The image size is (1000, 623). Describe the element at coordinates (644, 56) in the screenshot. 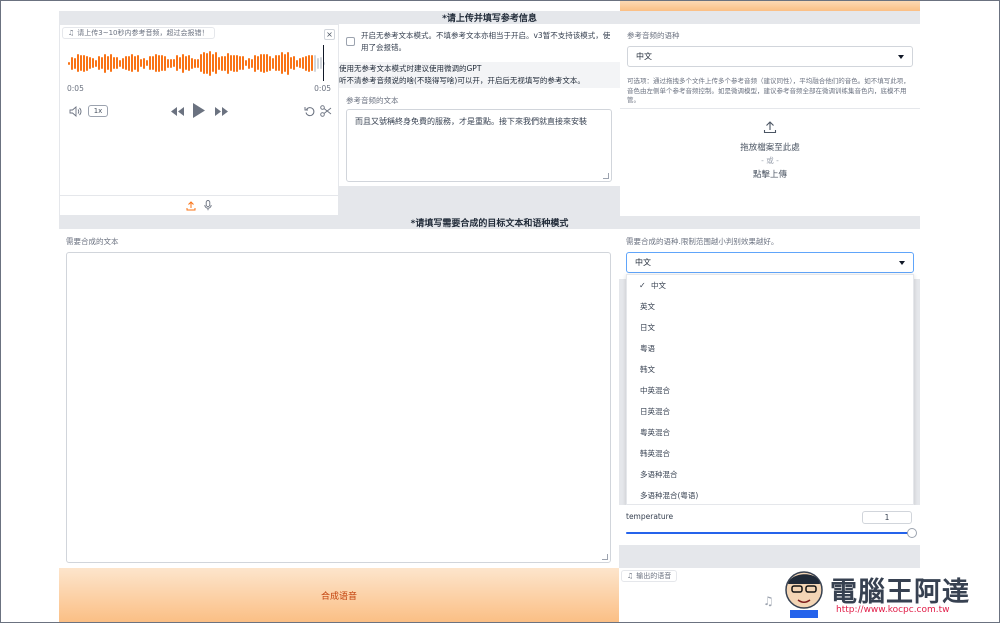

I see `ref-lang-value: 中文` at that location.